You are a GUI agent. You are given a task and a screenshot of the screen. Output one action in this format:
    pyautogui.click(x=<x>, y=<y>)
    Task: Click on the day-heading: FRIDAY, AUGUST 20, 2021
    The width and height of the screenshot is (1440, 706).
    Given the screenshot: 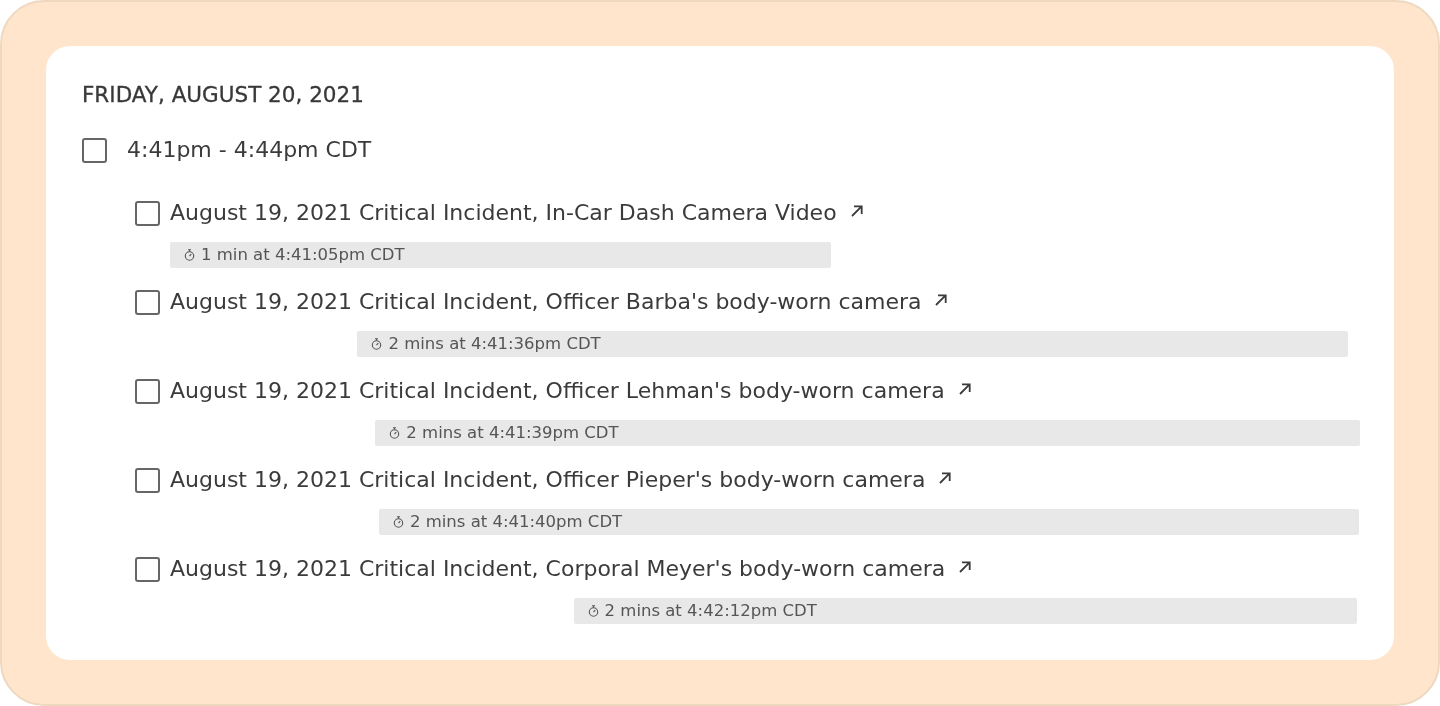 What is the action you would take?
    pyautogui.click(x=223, y=95)
    